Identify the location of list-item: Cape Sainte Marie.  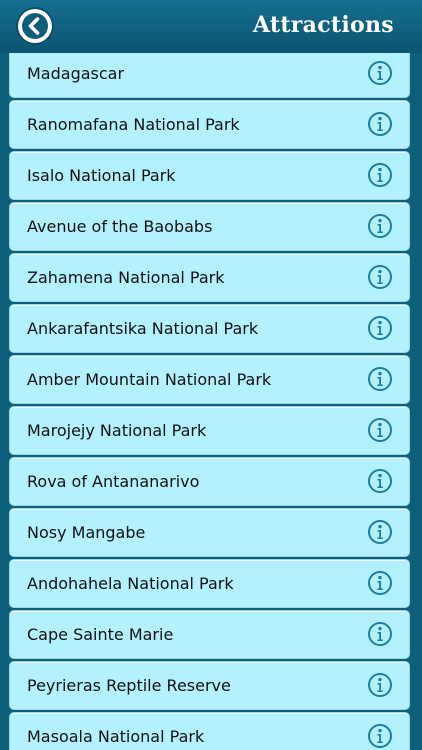
(209, 634).